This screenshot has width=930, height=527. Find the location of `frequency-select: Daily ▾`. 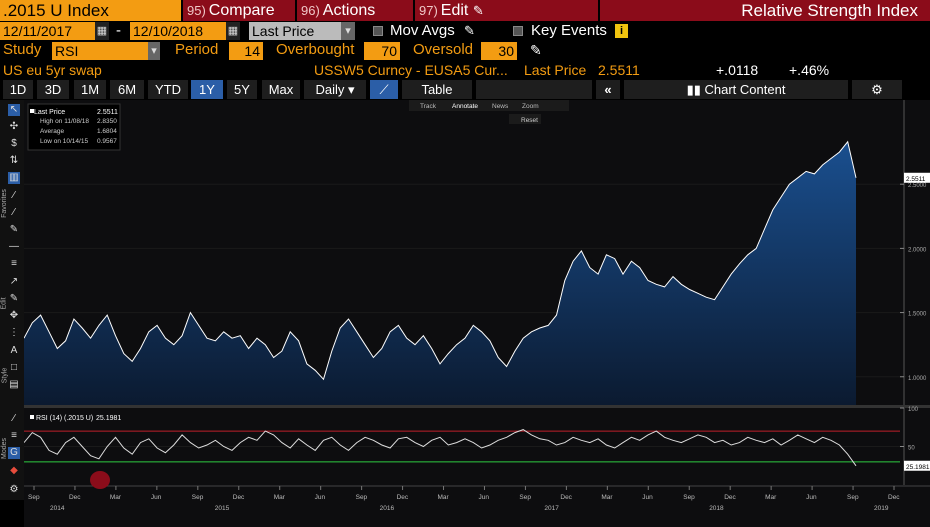

frequency-select: Daily ▾ is located at coordinates (335, 89).